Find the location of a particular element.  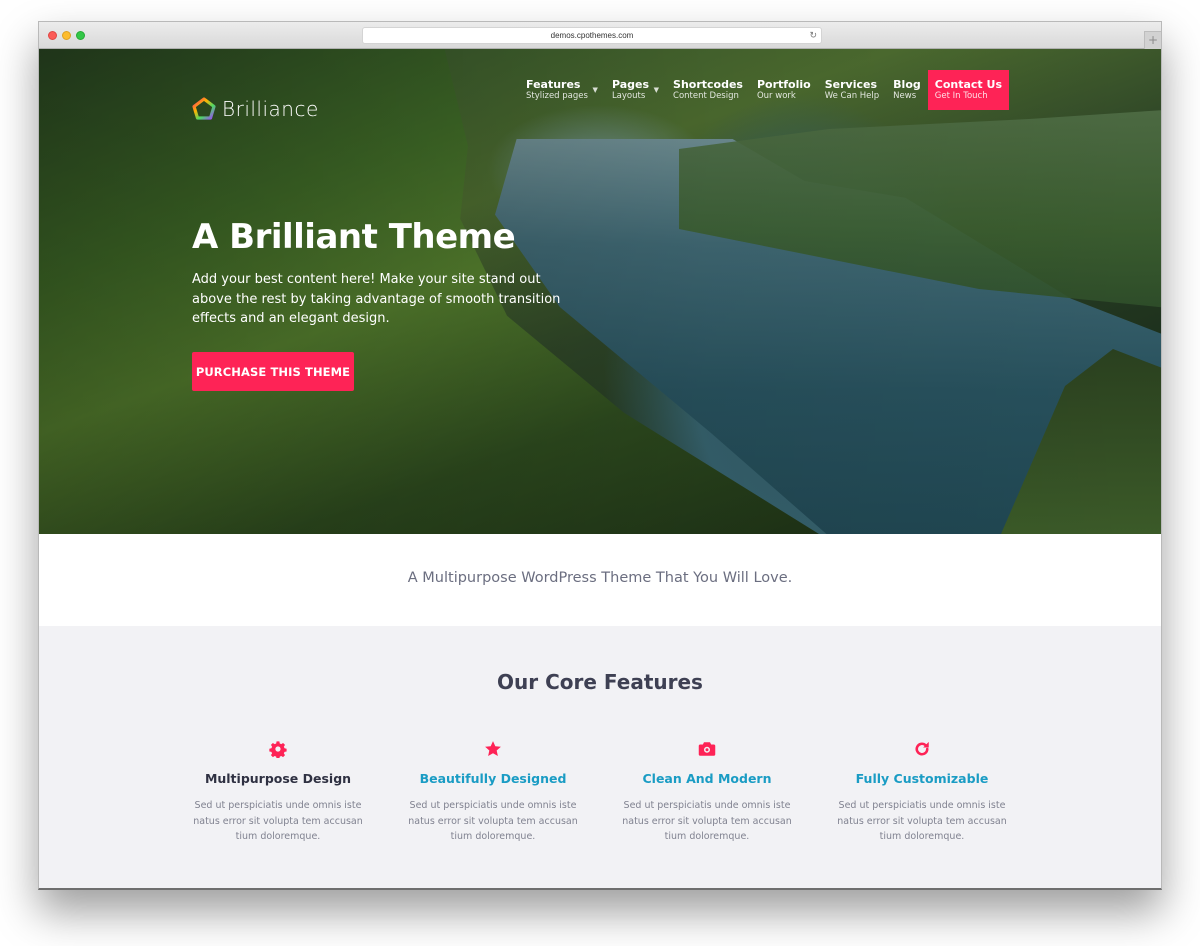

hero-title: A Brilliant Theme is located at coordinates (354, 237).